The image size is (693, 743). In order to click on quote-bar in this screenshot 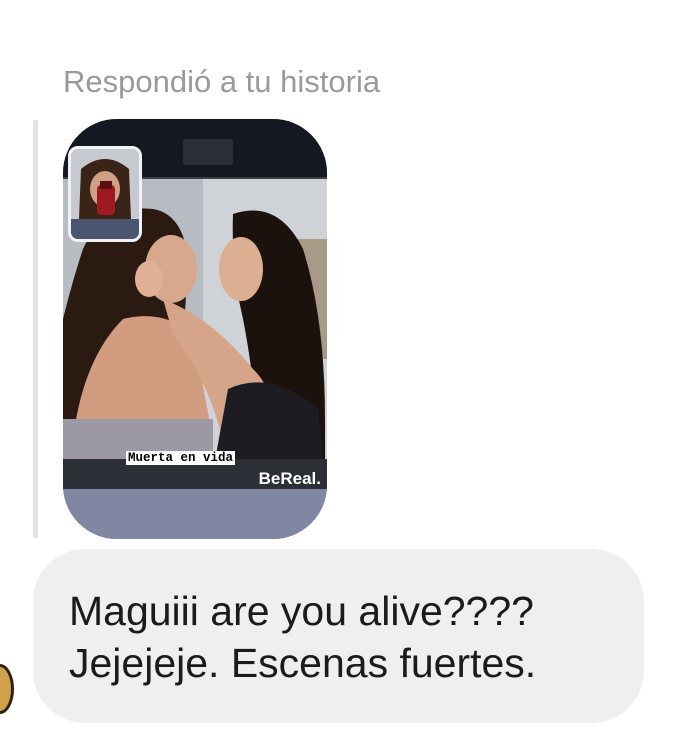, I will do `click(35, 329)`.